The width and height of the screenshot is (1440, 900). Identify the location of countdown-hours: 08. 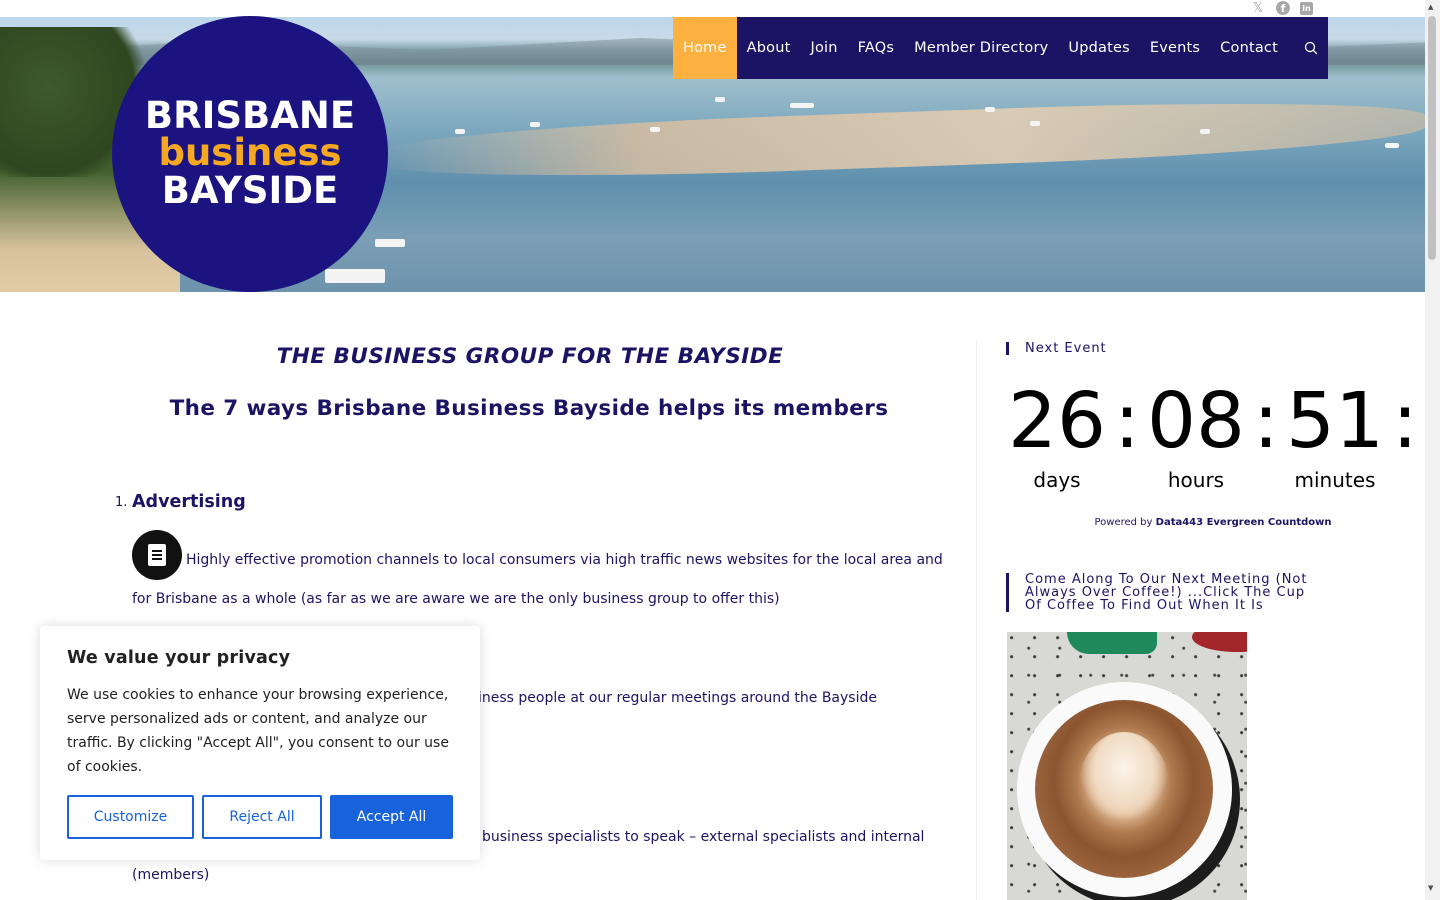
(1196, 421).